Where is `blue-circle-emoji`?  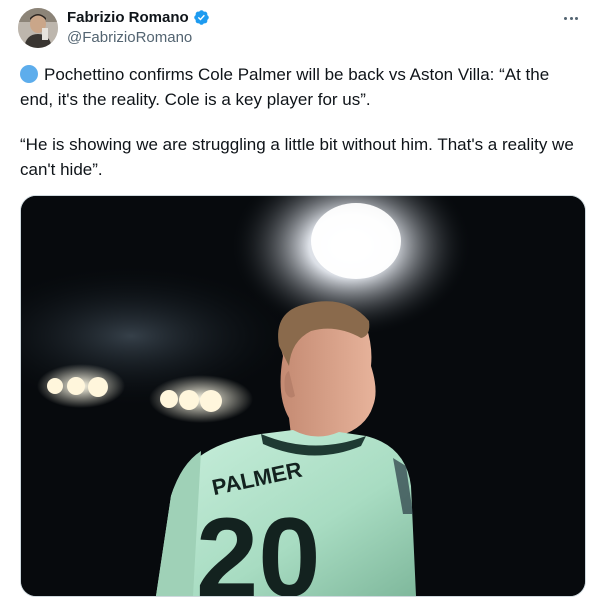 blue-circle-emoji is located at coordinates (29, 74).